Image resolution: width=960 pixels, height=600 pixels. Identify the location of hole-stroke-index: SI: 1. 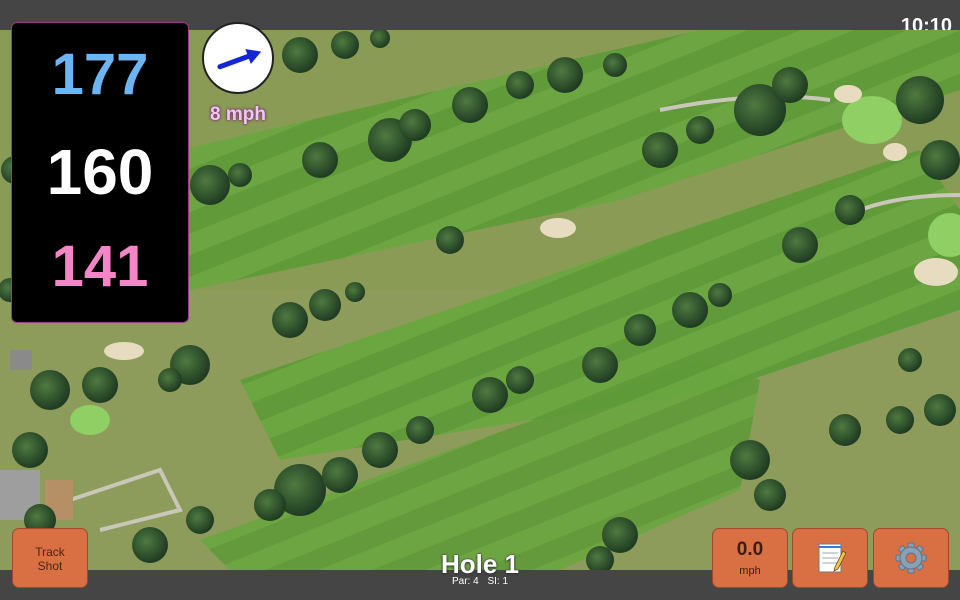
(498, 581).